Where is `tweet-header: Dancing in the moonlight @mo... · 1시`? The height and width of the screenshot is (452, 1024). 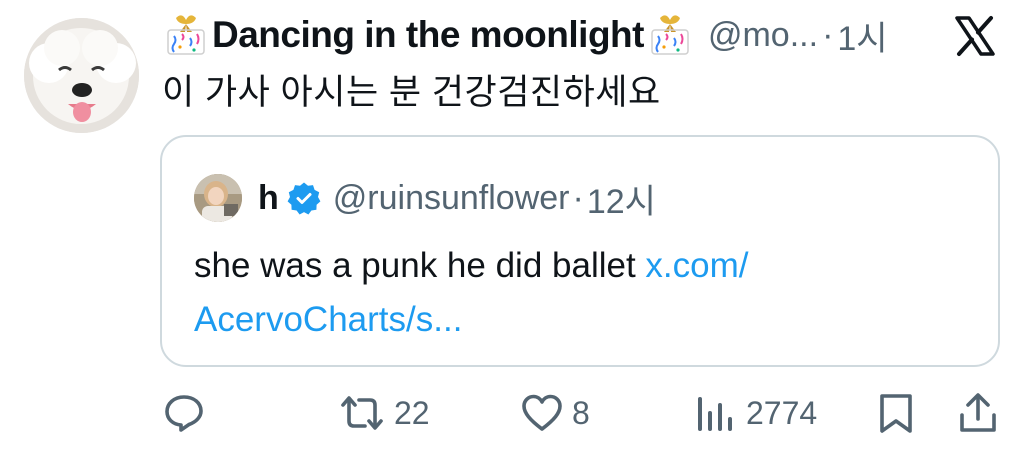
tweet-header: Dancing in the moonlight @mo... · 1시 is located at coordinates (525, 35).